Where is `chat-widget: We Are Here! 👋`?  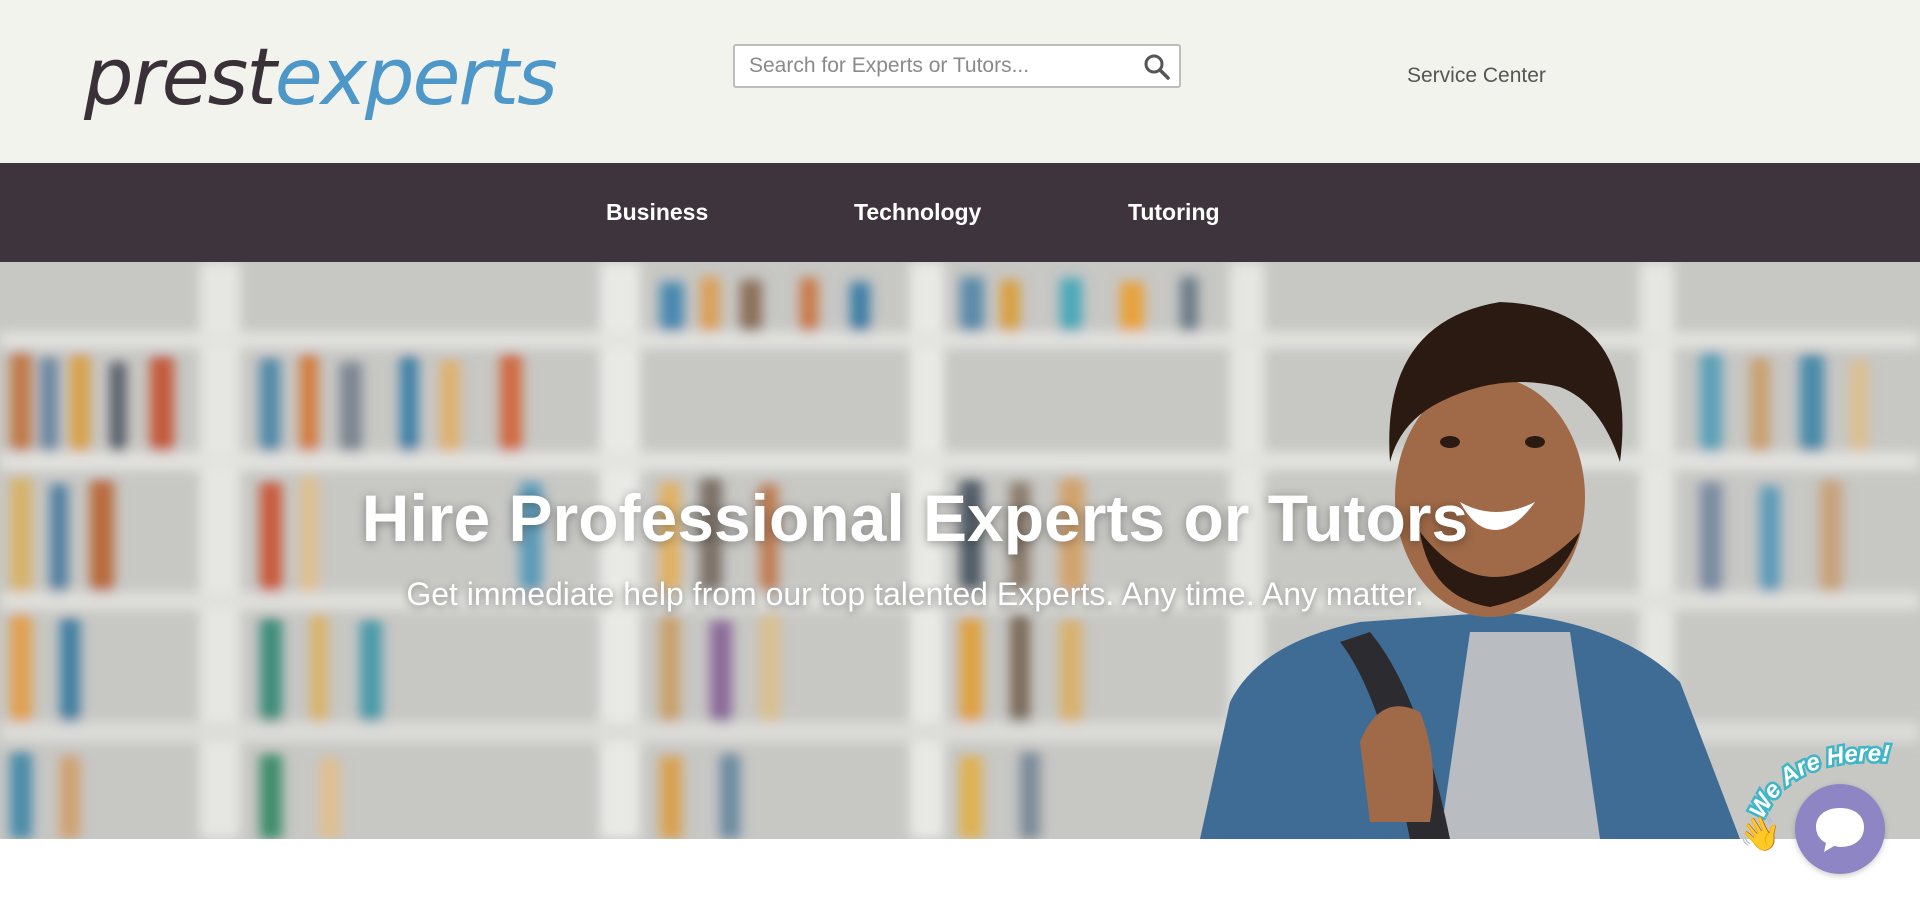 chat-widget: We Are Here! 👋 is located at coordinates (1823, 803).